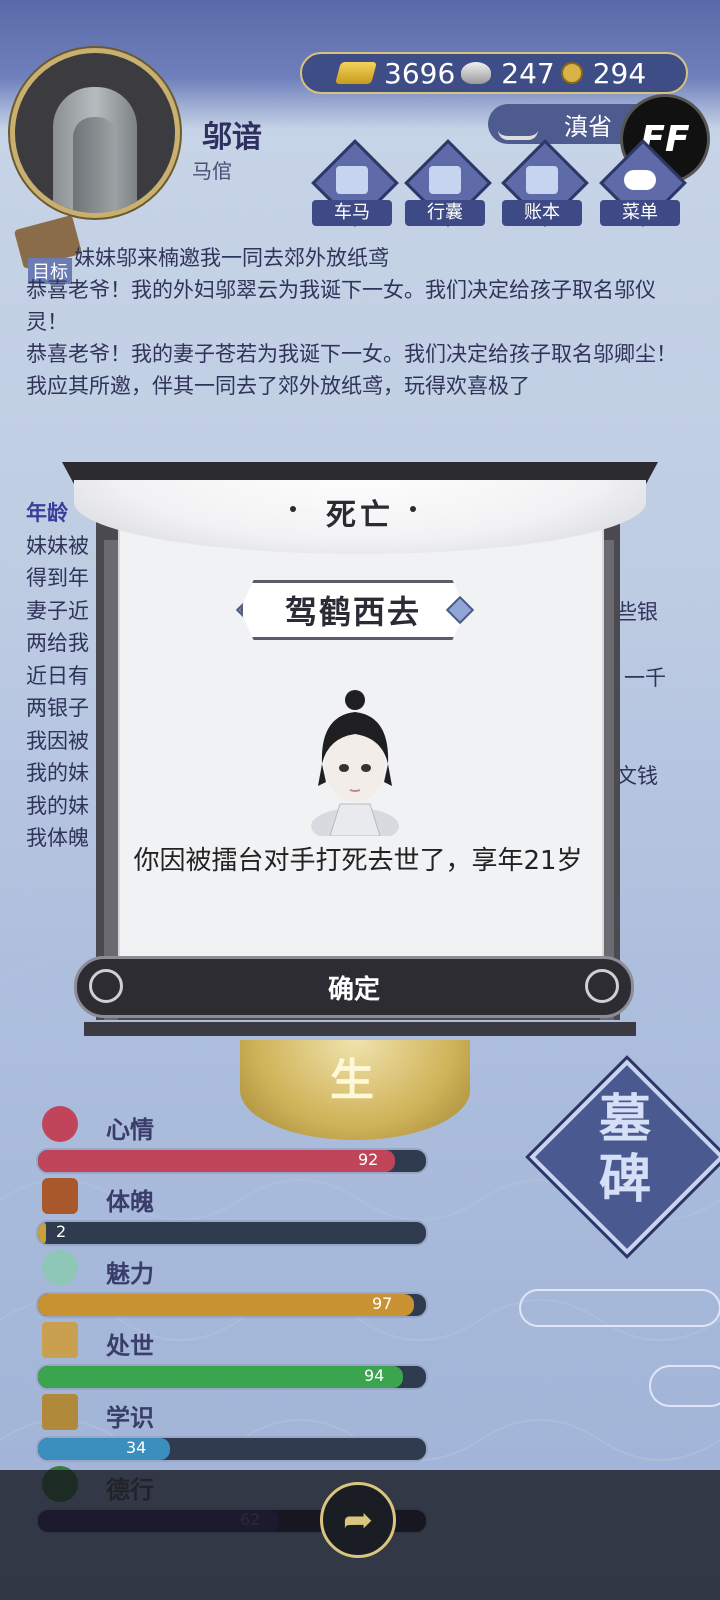 The image size is (720, 1600). Describe the element at coordinates (637, 776) in the screenshot. I see `log-fragment-right: 文钱` at that location.